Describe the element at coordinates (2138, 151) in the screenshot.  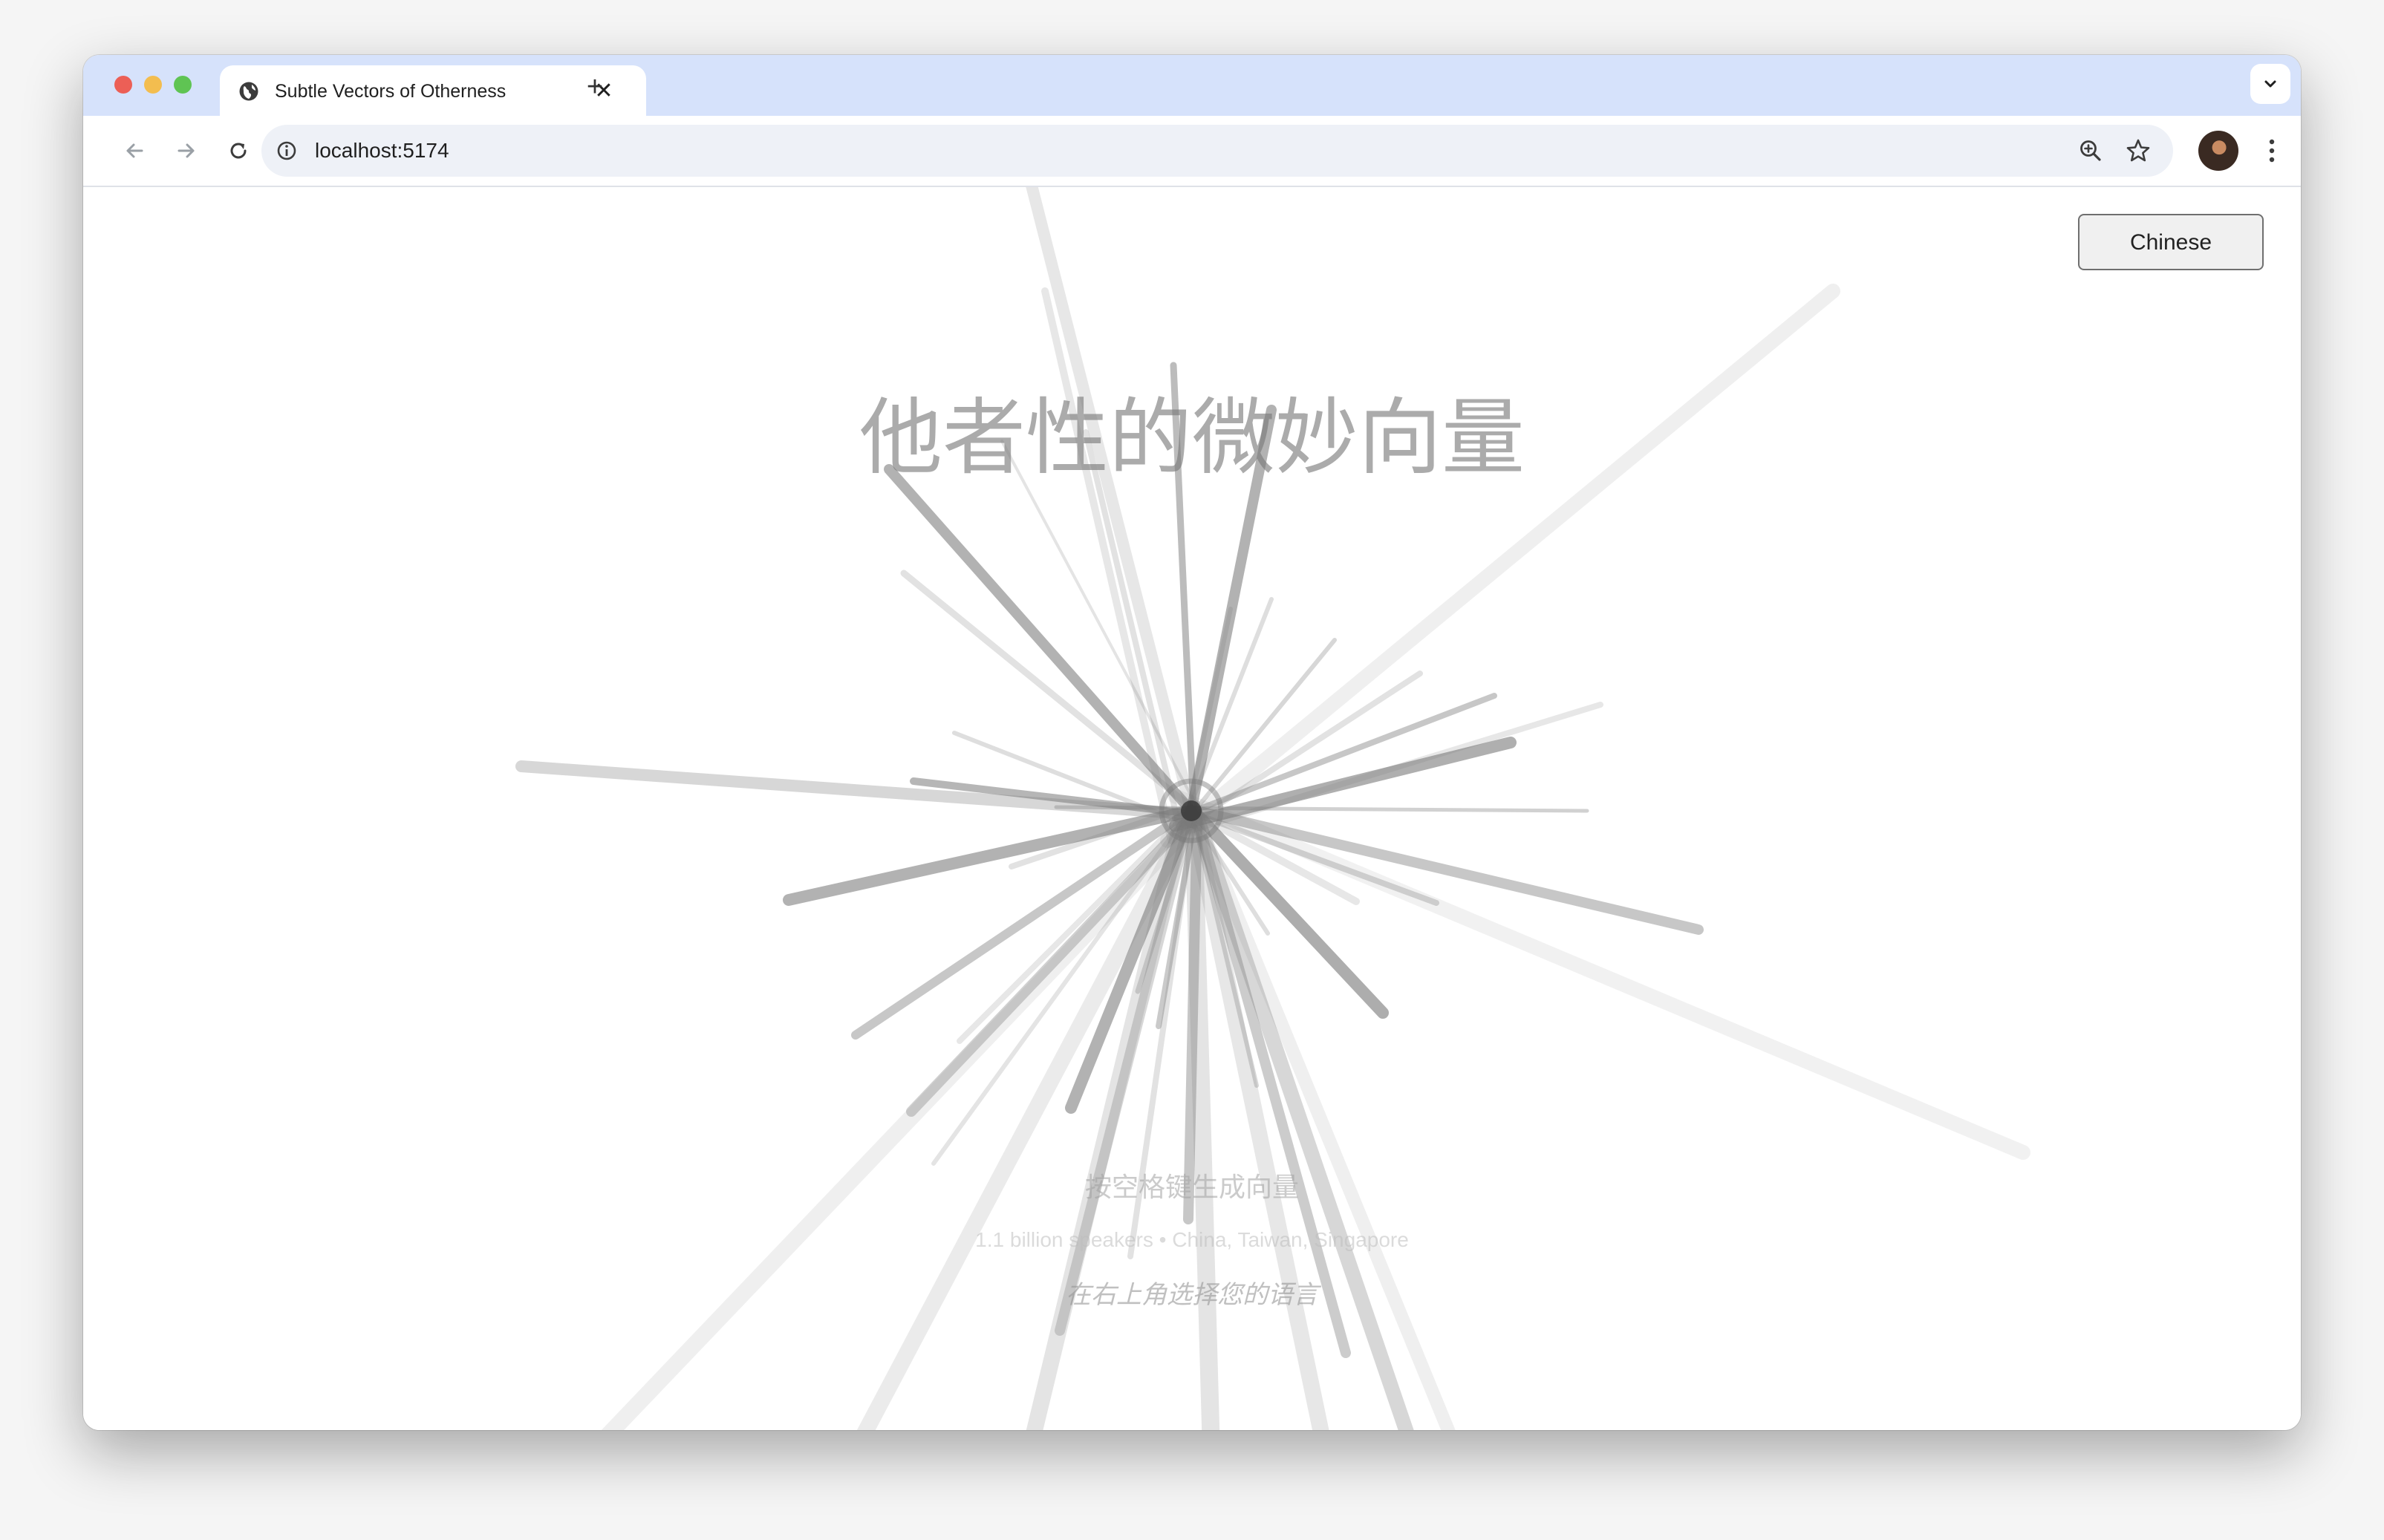
I see `star-icon` at that location.